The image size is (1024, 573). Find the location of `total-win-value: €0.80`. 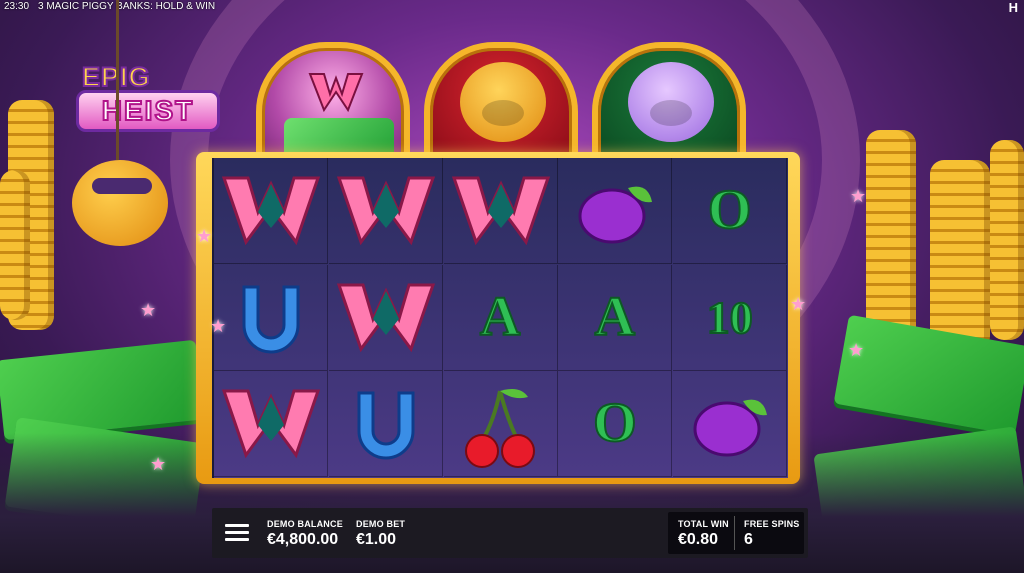

total-win-value: €0.80 is located at coordinates (698, 539).